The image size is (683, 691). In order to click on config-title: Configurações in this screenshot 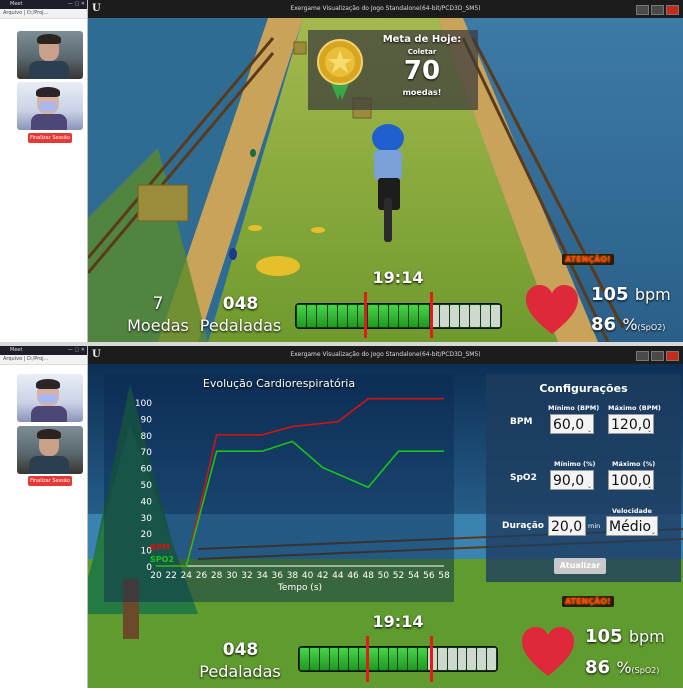, I will do `click(583, 388)`.